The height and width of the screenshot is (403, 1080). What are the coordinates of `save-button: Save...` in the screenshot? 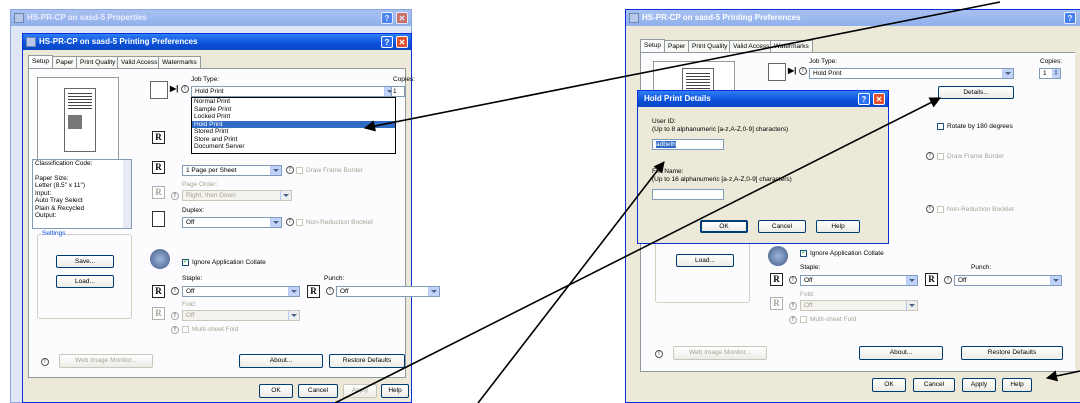 It's located at (85, 261).